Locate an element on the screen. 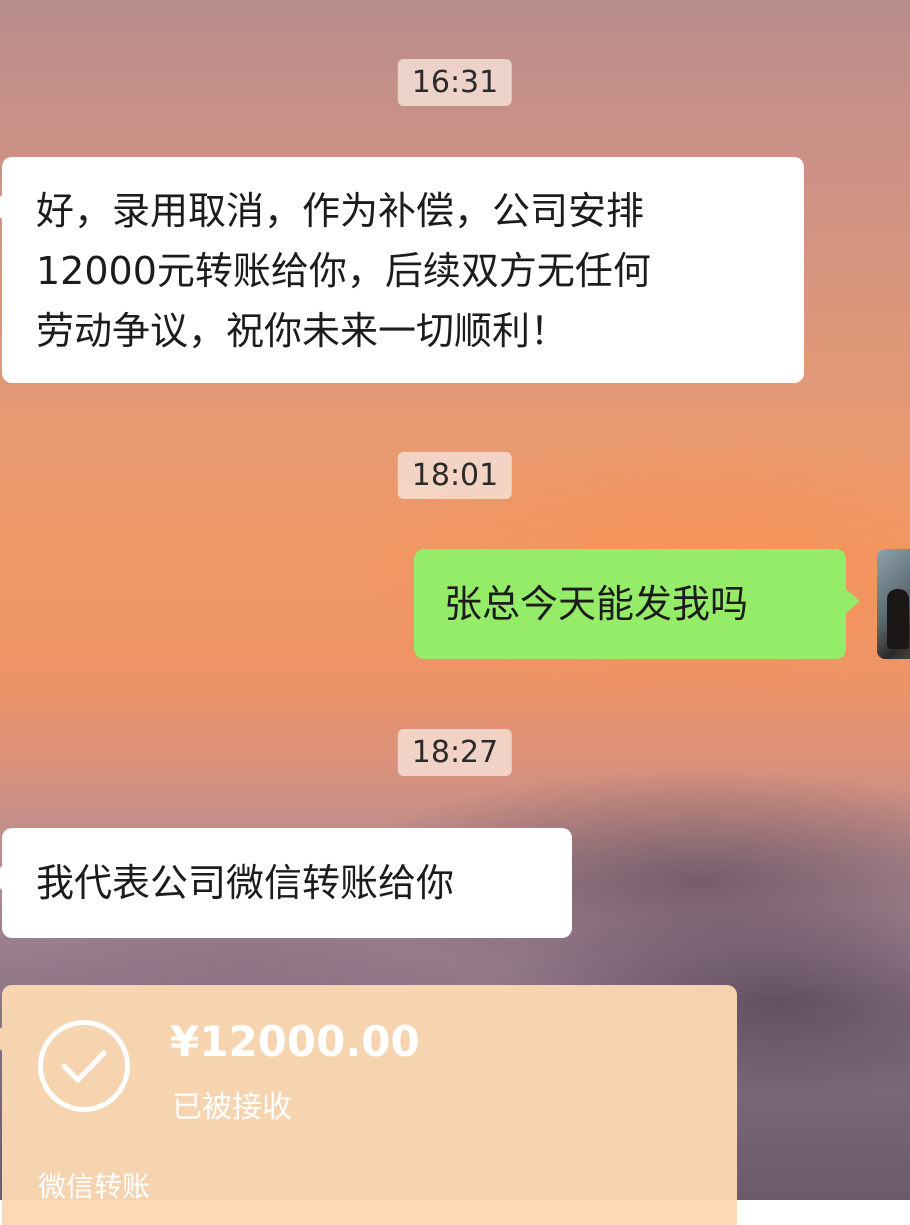 The height and width of the screenshot is (1225, 910). avatar is located at coordinates (893, 604).